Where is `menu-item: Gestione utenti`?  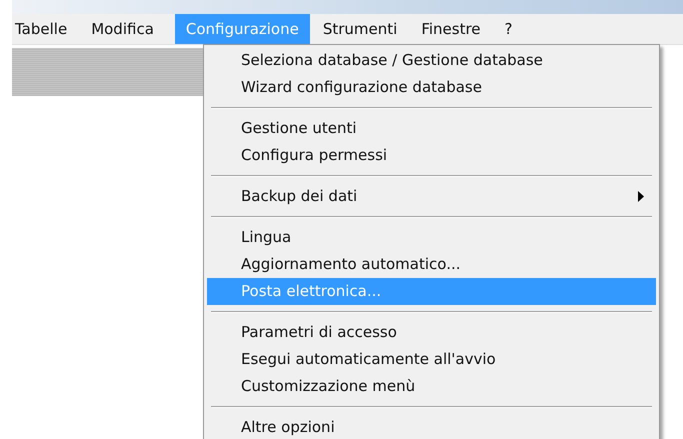 menu-item: Gestione utenti is located at coordinates (431, 128).